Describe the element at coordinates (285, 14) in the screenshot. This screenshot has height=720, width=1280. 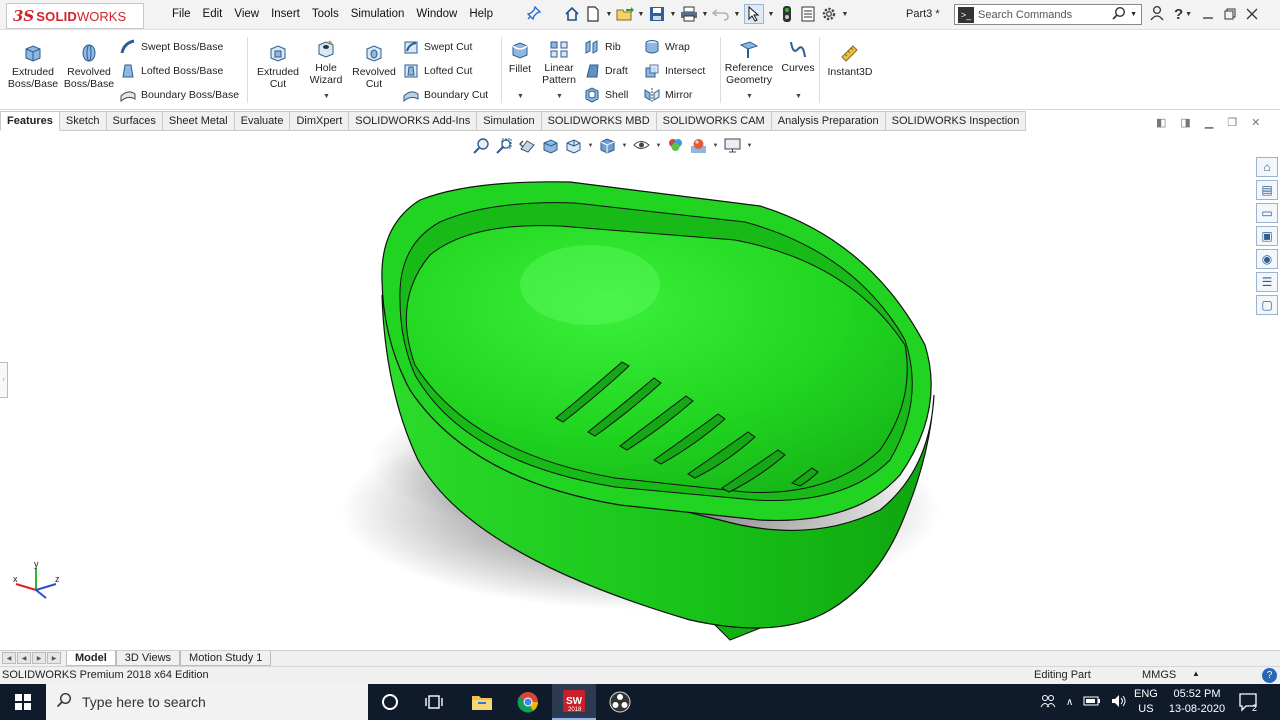
I see `menu-insert: Insert` at that location.